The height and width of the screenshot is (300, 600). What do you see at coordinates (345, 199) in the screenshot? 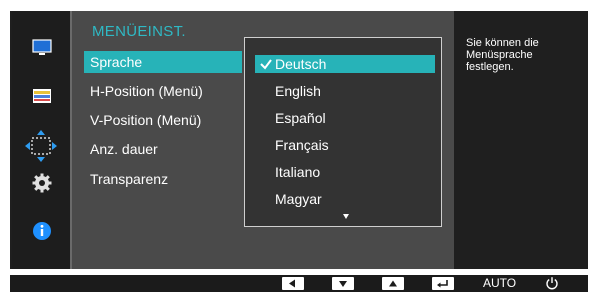
I see `language-option-magyar: Magyar` at bounding box center [345, 199].